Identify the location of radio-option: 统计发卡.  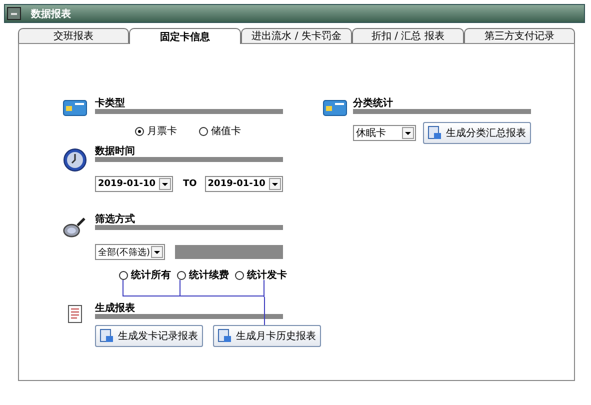
(261, 275).